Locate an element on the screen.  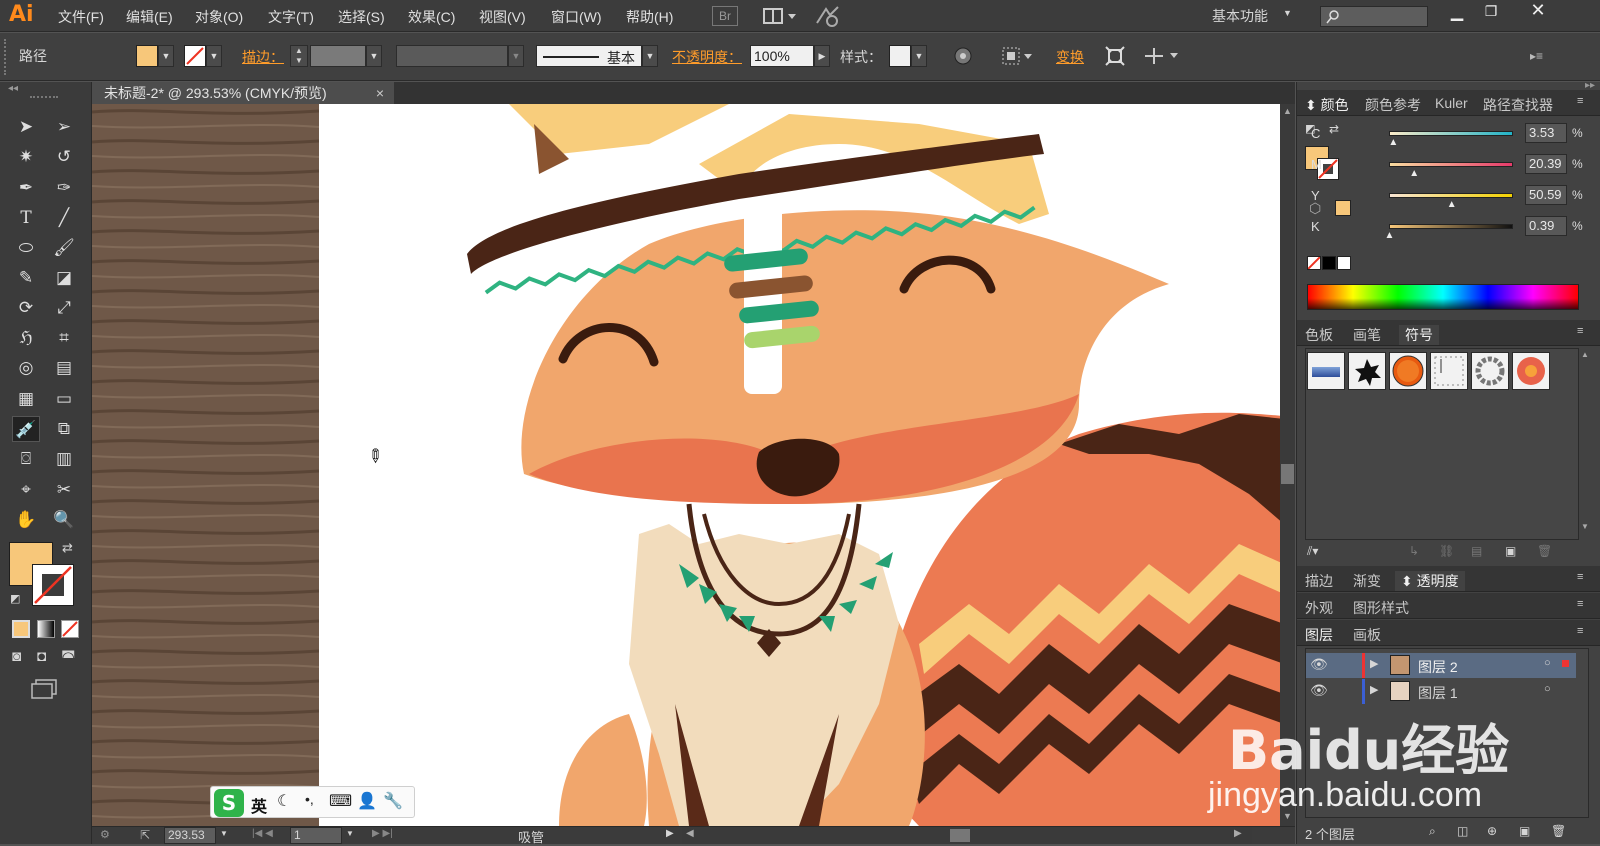
symbol-options-icon: ▤ is located at coordinates (1476, 551).